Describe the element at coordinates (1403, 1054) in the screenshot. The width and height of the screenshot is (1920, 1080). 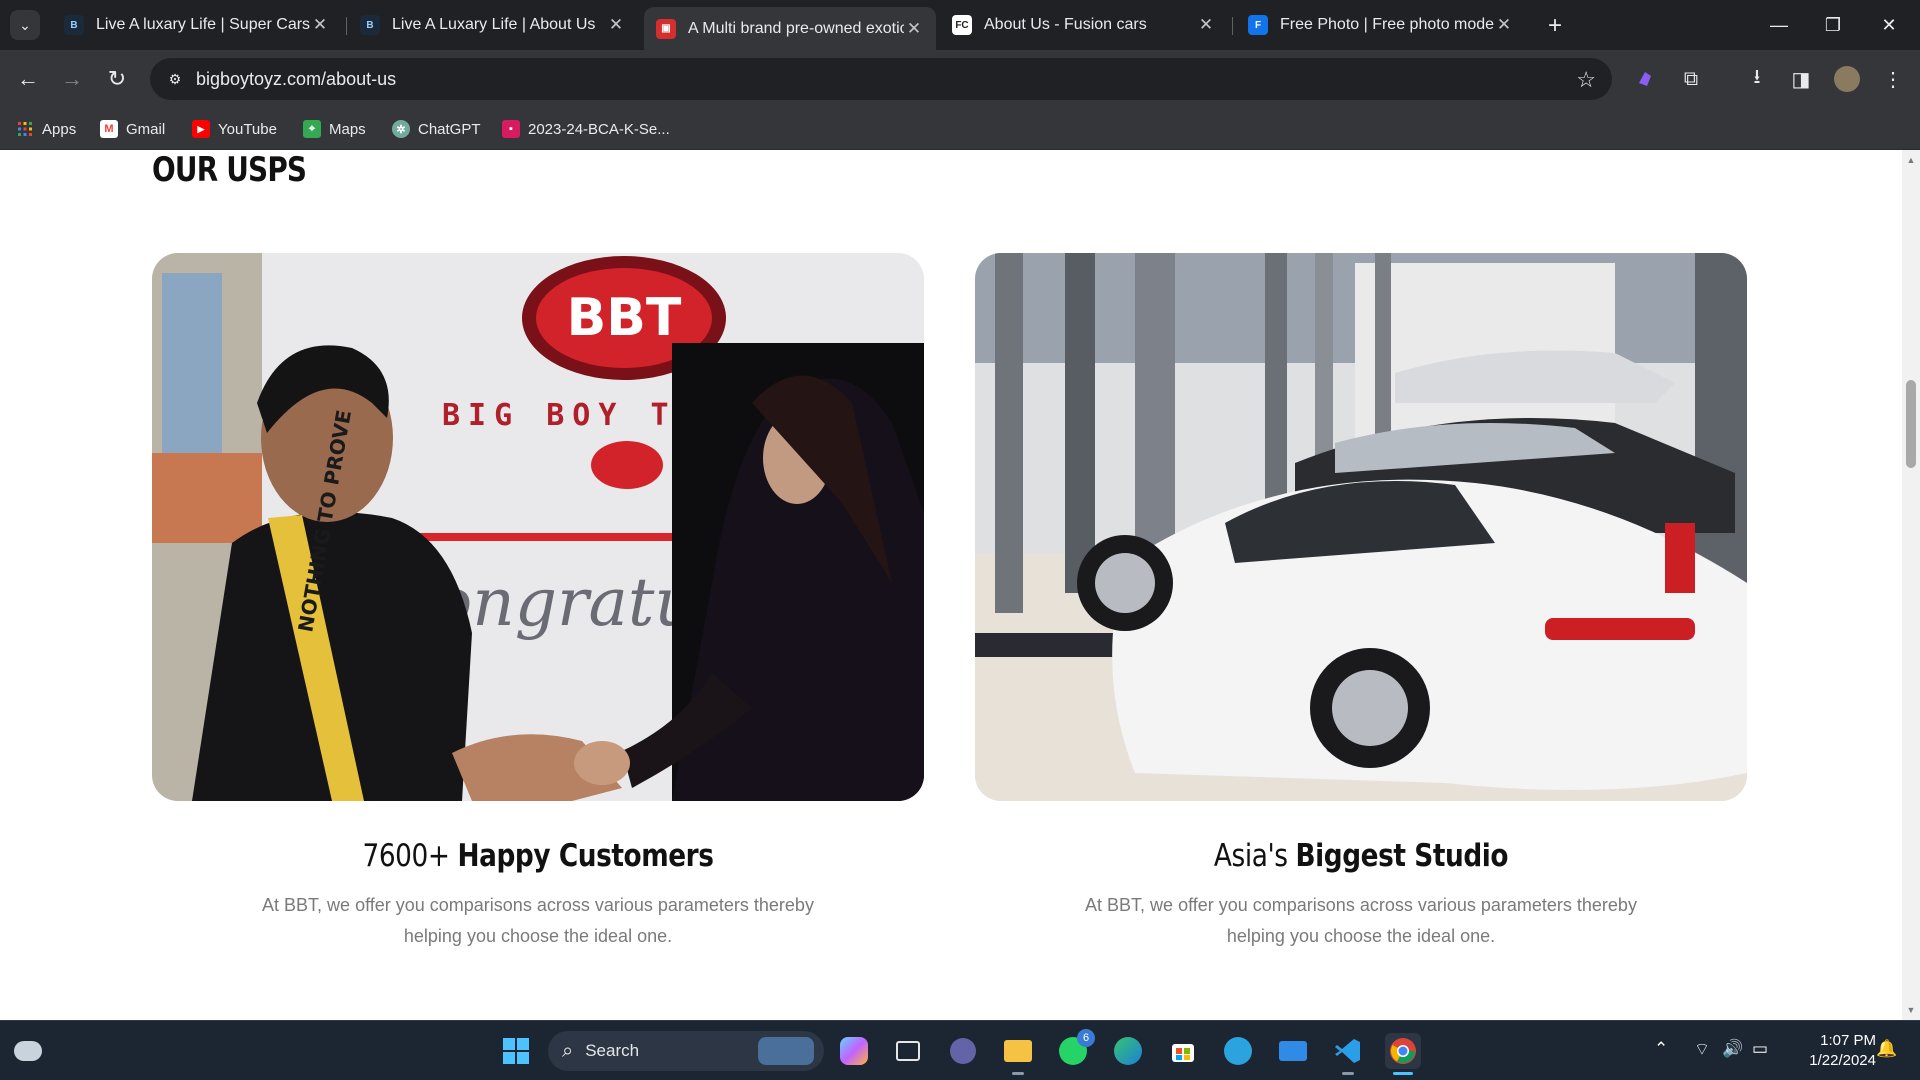
I see `chrome-icon` at that location.